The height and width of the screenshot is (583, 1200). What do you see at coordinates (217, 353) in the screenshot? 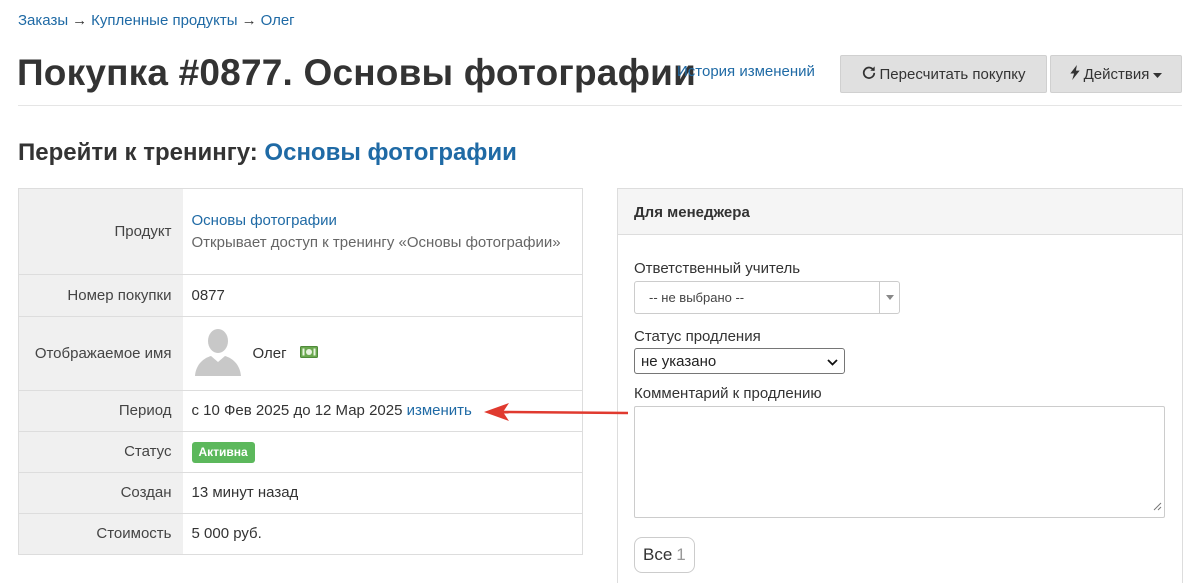
I see `avatar` at bounding box center [217, 353].